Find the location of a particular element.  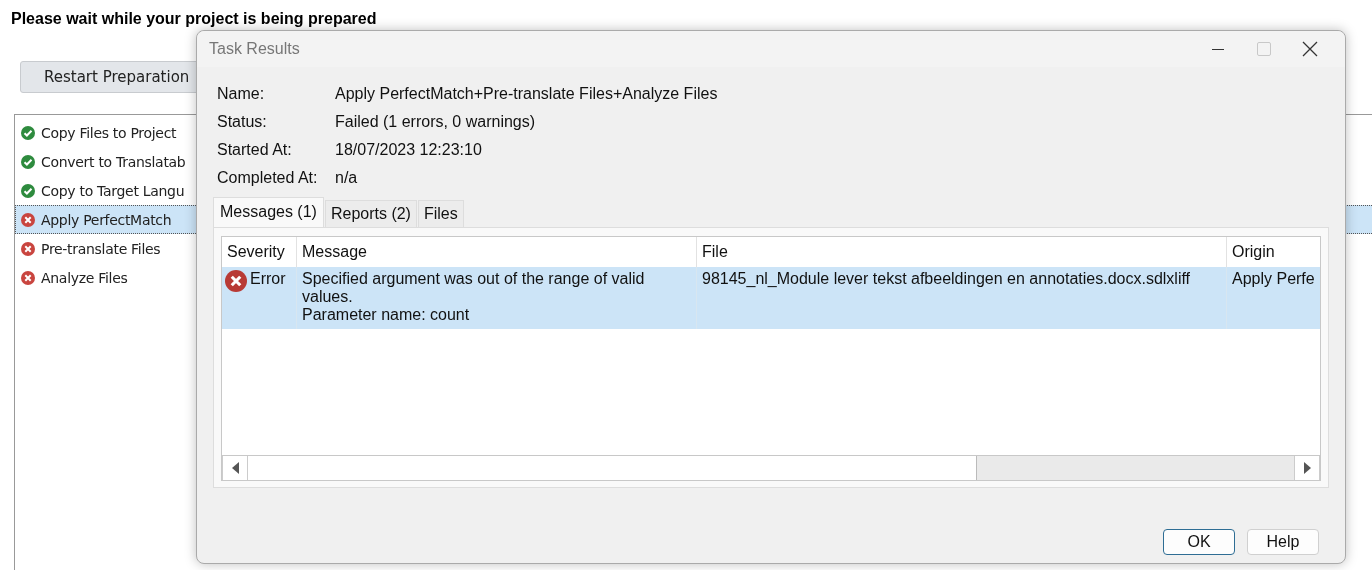

task-label: Apply PerfectMatch is located at coordinates (106, 219).